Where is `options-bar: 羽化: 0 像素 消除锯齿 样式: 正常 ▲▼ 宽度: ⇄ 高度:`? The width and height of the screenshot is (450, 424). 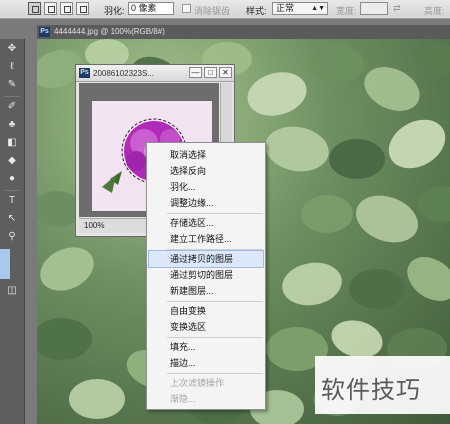
options-bar: 羽化: 0 像素 消除锯齿 样式: 正常 ▲▼ 宽度: ⇄ 高度: is located at coordinates (225, 9).